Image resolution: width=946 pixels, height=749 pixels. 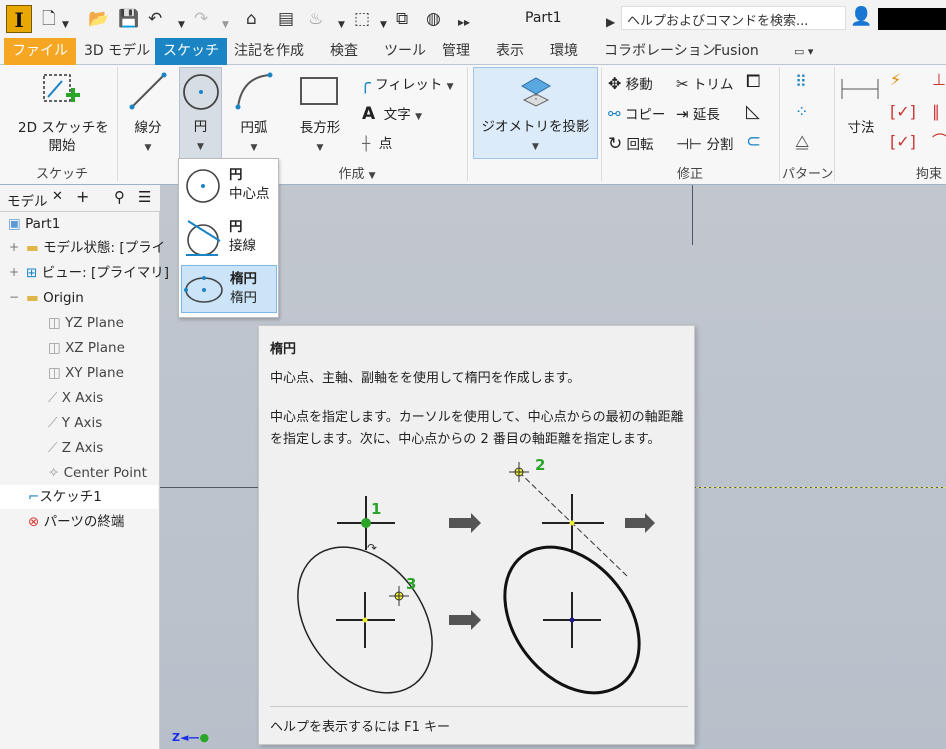 I want to click on step-2-label: 2, so click(x=540, y=465).